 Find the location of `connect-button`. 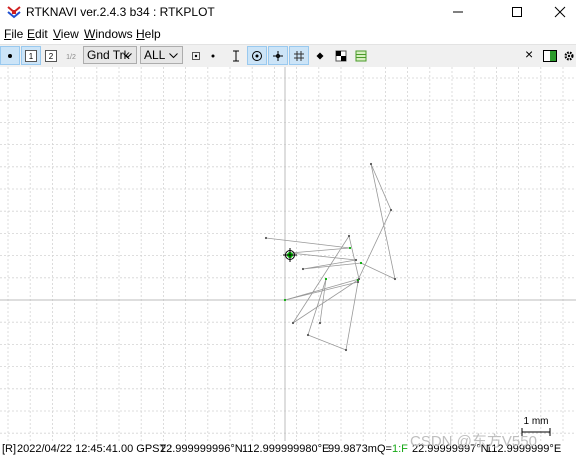

connect-button is located at coordinates (10, 55).